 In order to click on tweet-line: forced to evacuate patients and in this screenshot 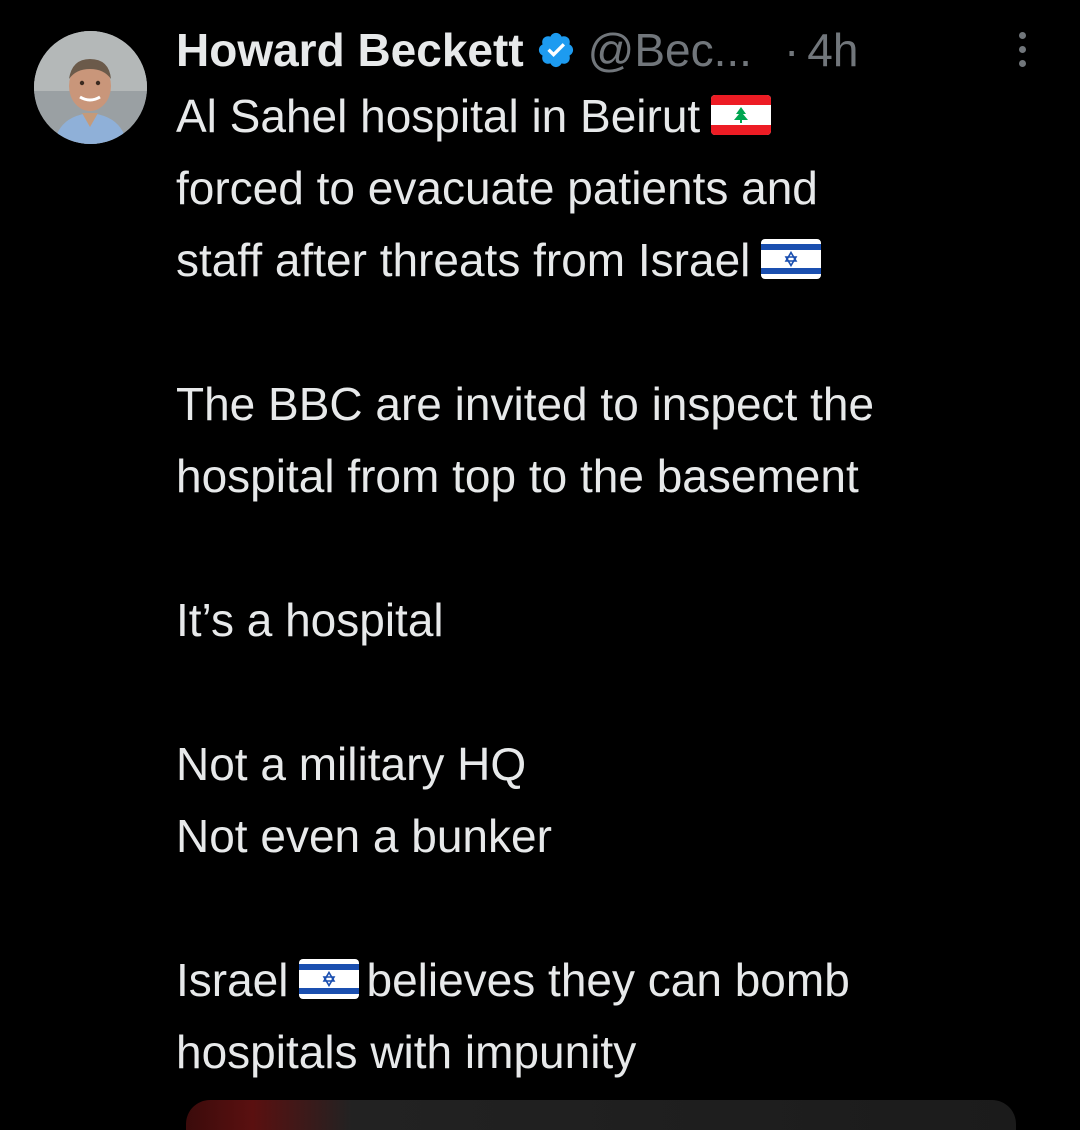, I will do `click(497, 188)`.